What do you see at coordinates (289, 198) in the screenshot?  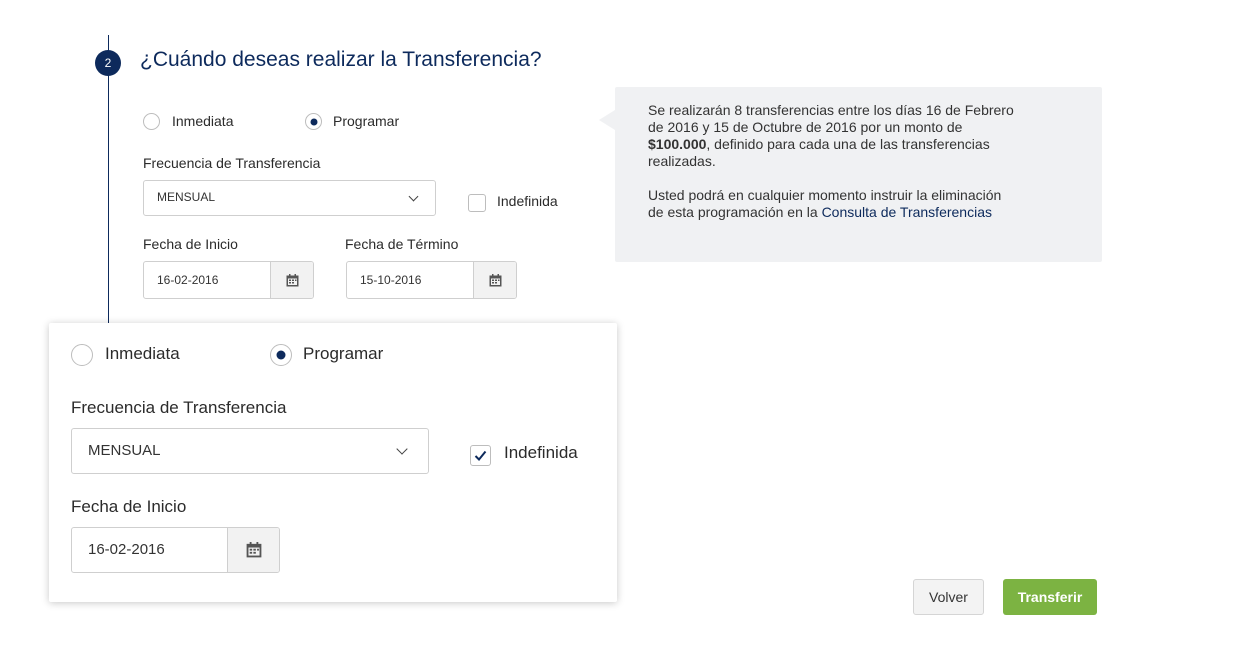 I see `frequency-select: MENSUAL` at bounding box center [289, 198].